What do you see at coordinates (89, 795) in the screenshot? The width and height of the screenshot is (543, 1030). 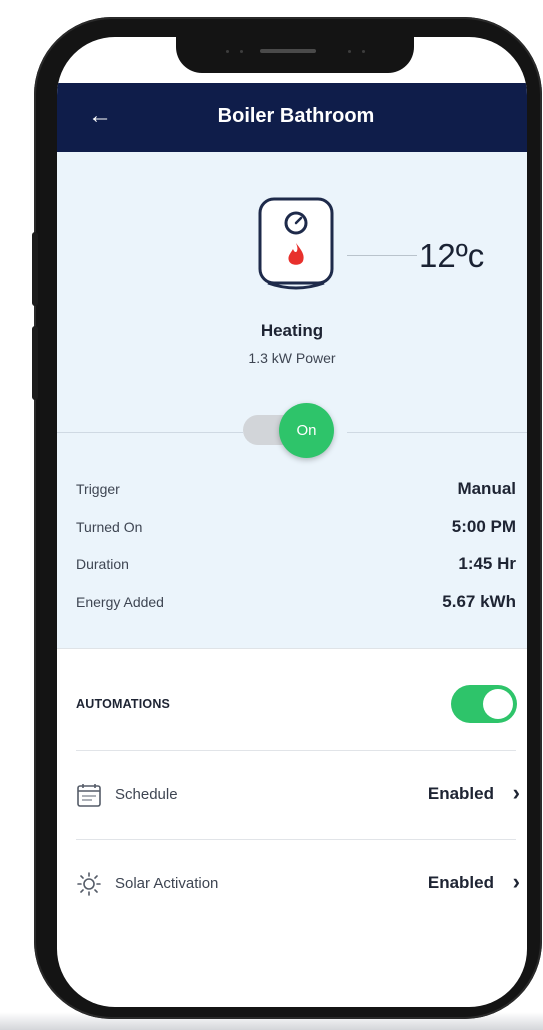 I see `calendar-icon` at bounding box center [89, 795].